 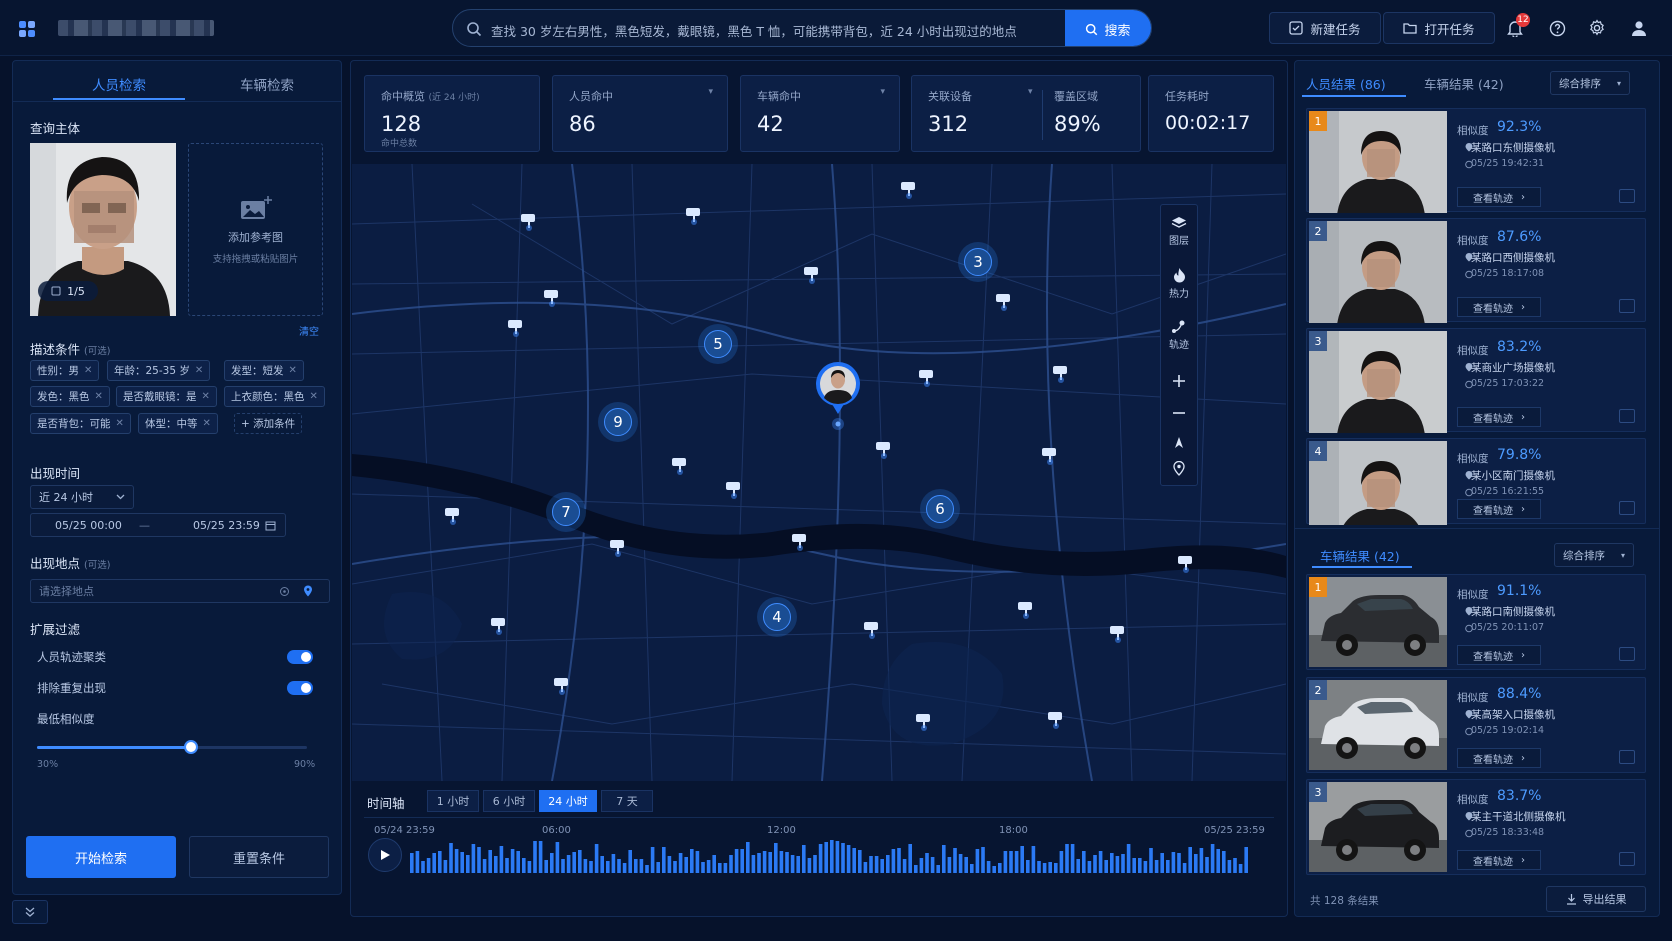 What do you see at coordinates (1179, 231) in the screenshot?
I see `layers-button: 图层` at bounding box center [1179, 231].